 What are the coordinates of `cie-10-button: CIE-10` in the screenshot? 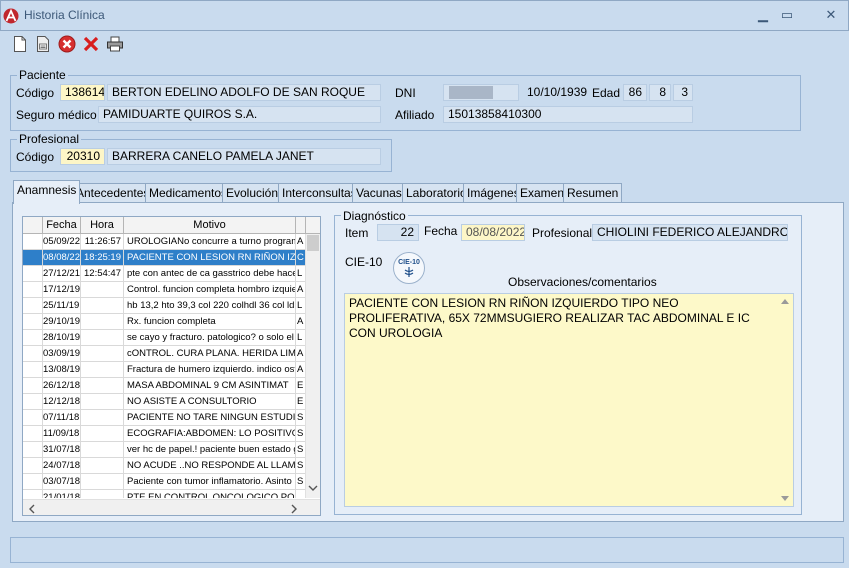 It's located at (409, 268).